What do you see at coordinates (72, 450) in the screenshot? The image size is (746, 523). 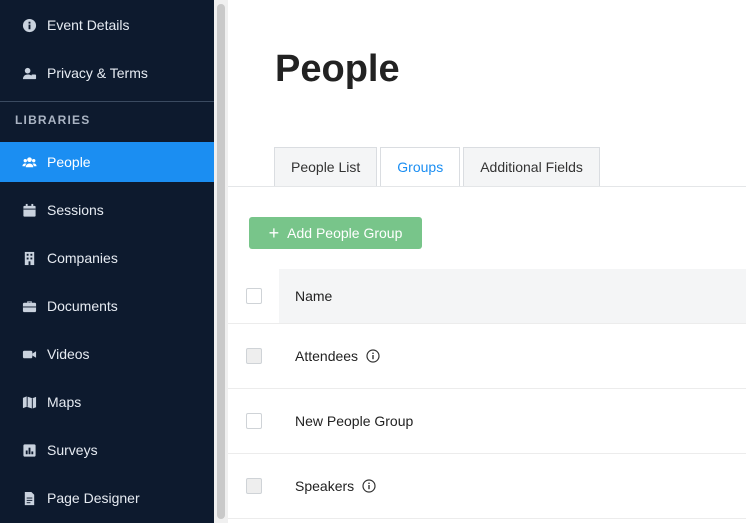 I see `sidebar-item-label: Surveys` at bounding box center [72, 450].